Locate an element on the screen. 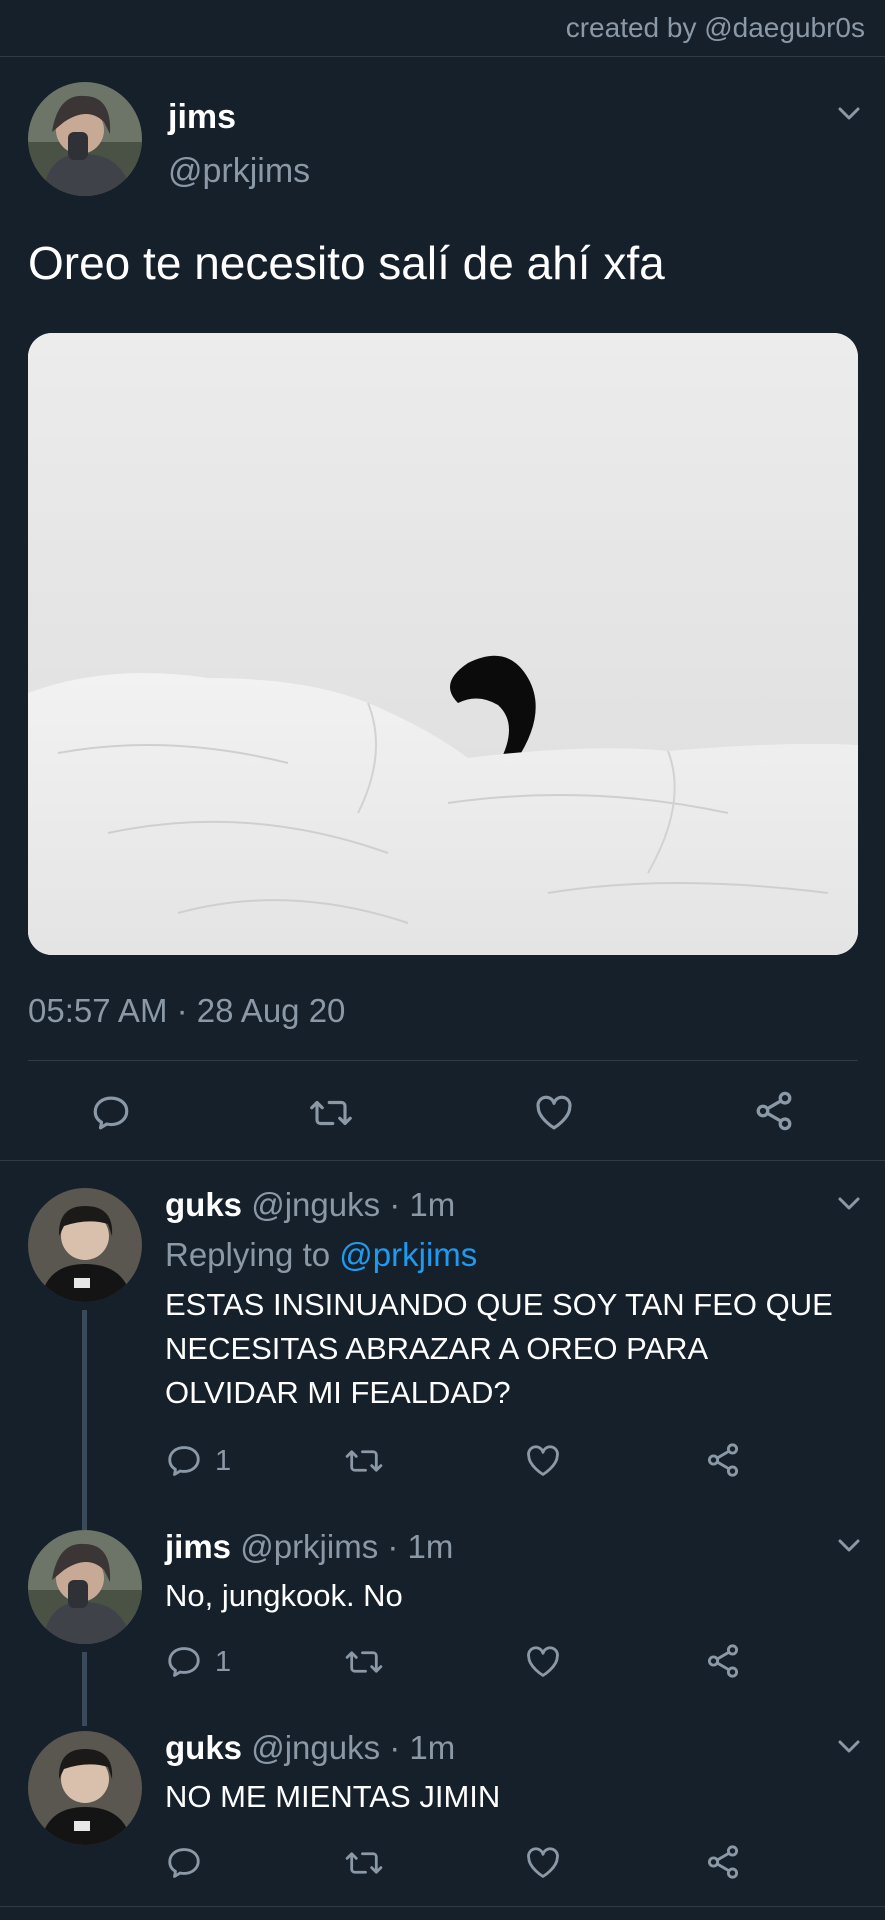 The width and height of the screenshot is (885, 1920). replying-label: Replying to is located at coordinates (248, 1254).